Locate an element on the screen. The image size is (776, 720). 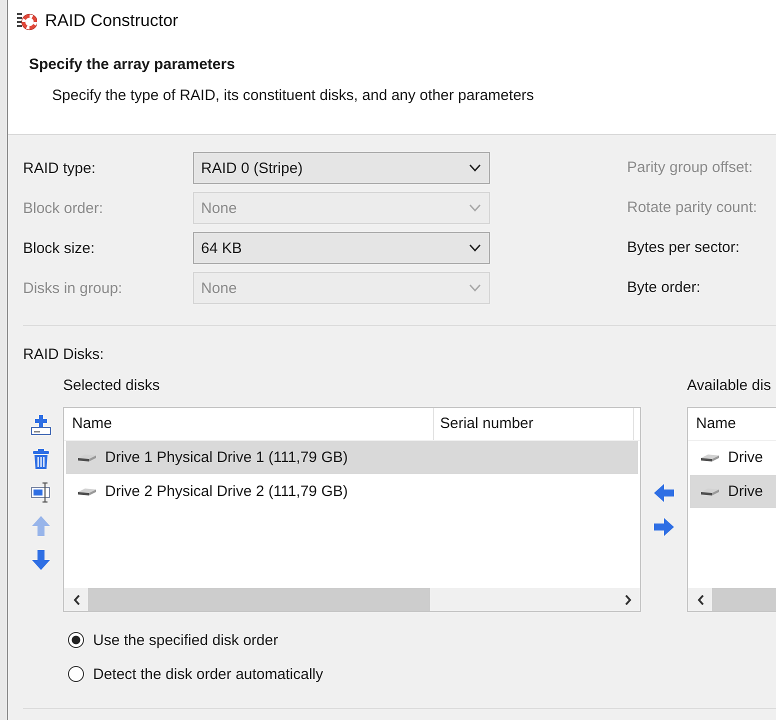
horizontal-scrollbar is located at coordinates (352, 599).